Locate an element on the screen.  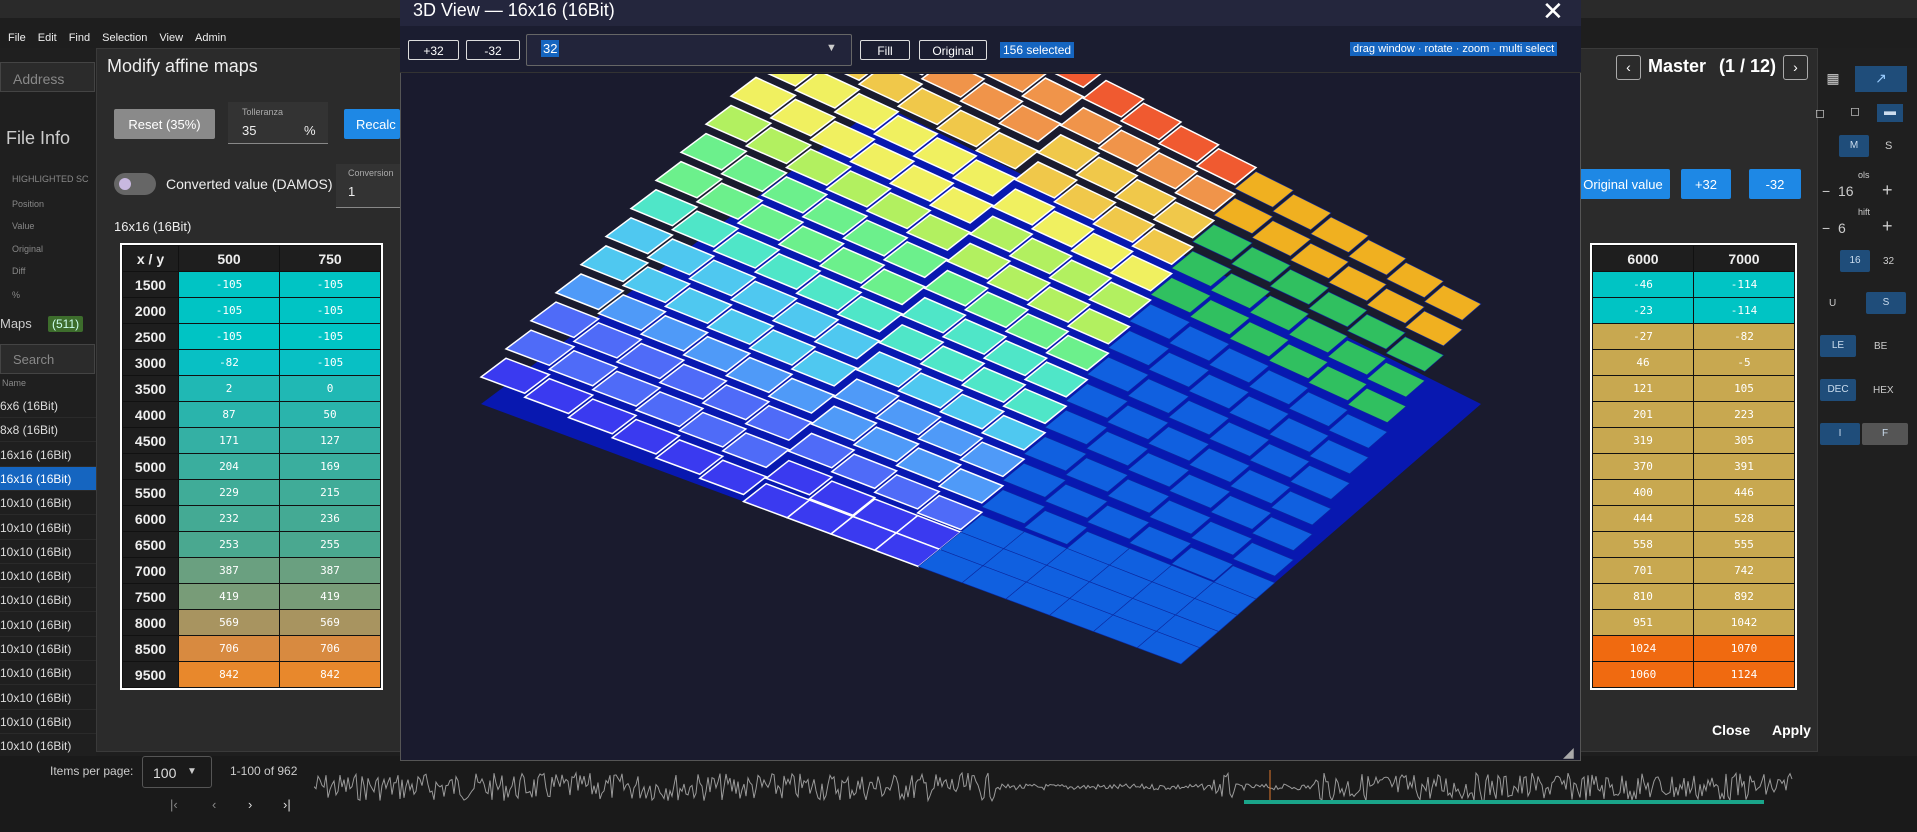
prev-page-icon: ‹ is located at coordinates (1628, 67).